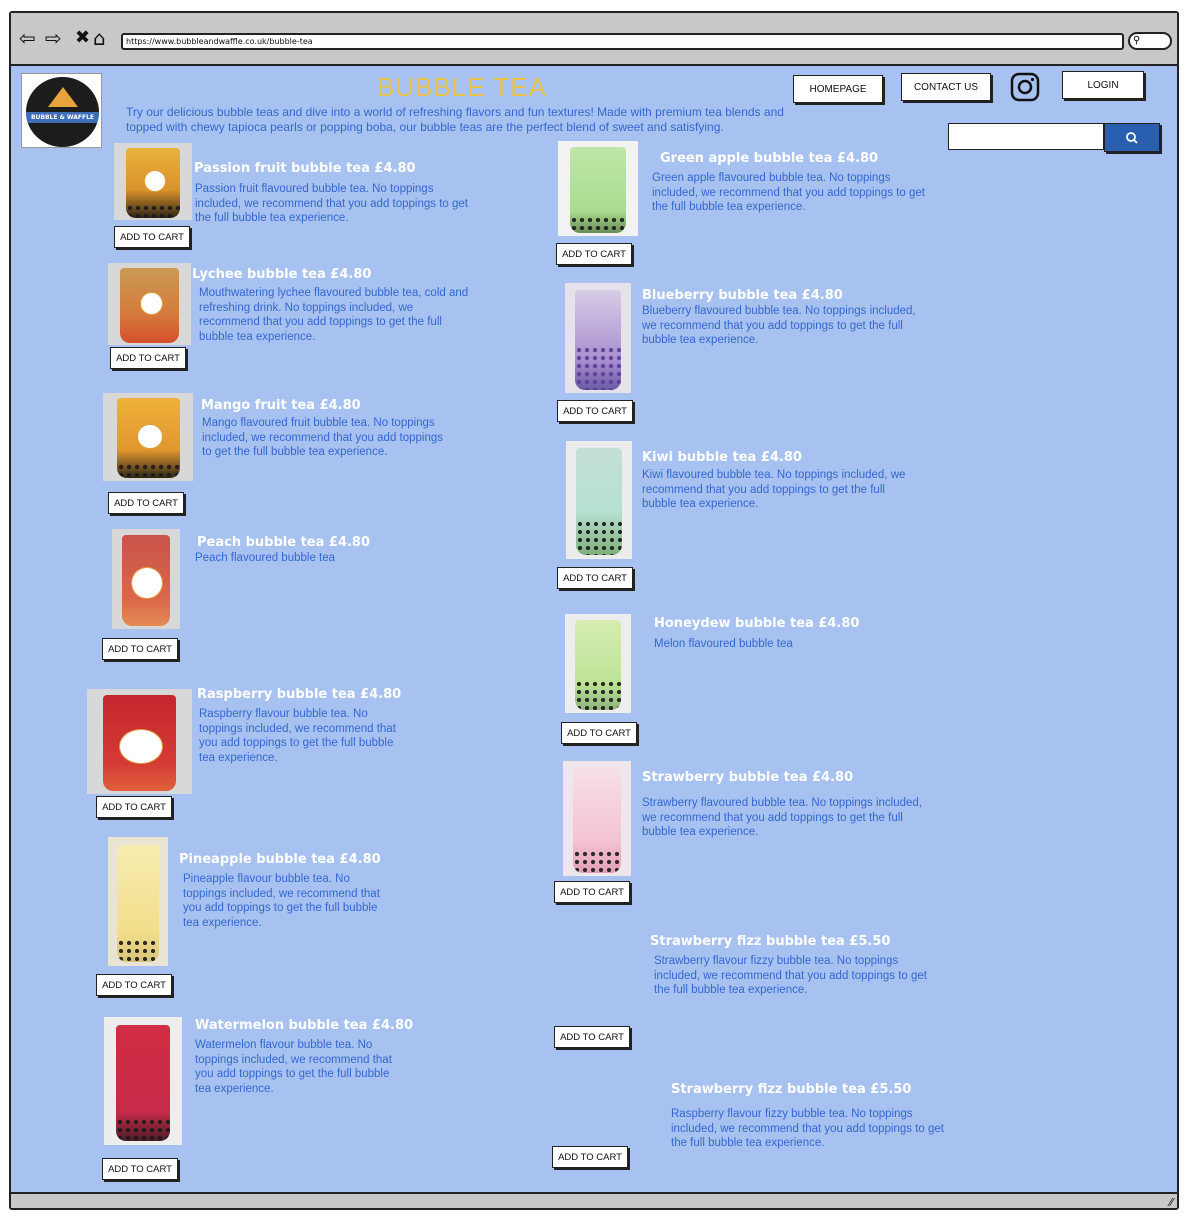 This screenshot has height=1224, width=1192. What do you see at coordinates (299, 694) in the screenshot?
I see `product-name: Raspberry bubble tea £4.80` at bounding box center [299, 694].